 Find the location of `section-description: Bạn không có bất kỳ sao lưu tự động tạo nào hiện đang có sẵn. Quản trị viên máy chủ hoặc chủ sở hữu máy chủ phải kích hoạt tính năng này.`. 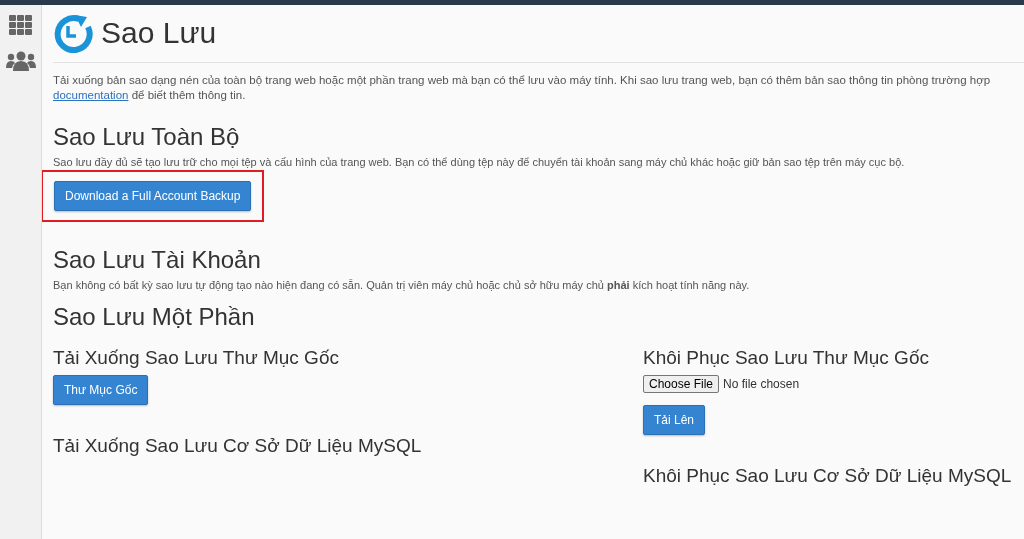

section-description: Bạn không có bất kỳ sao lưu tự động tạo nào hiện đang có sẵn. Quản trị viên máy chủ hoặc chủ sở hữu máy chủ phải kích hoạt tính năng này. is located at coordinates (402, 285).